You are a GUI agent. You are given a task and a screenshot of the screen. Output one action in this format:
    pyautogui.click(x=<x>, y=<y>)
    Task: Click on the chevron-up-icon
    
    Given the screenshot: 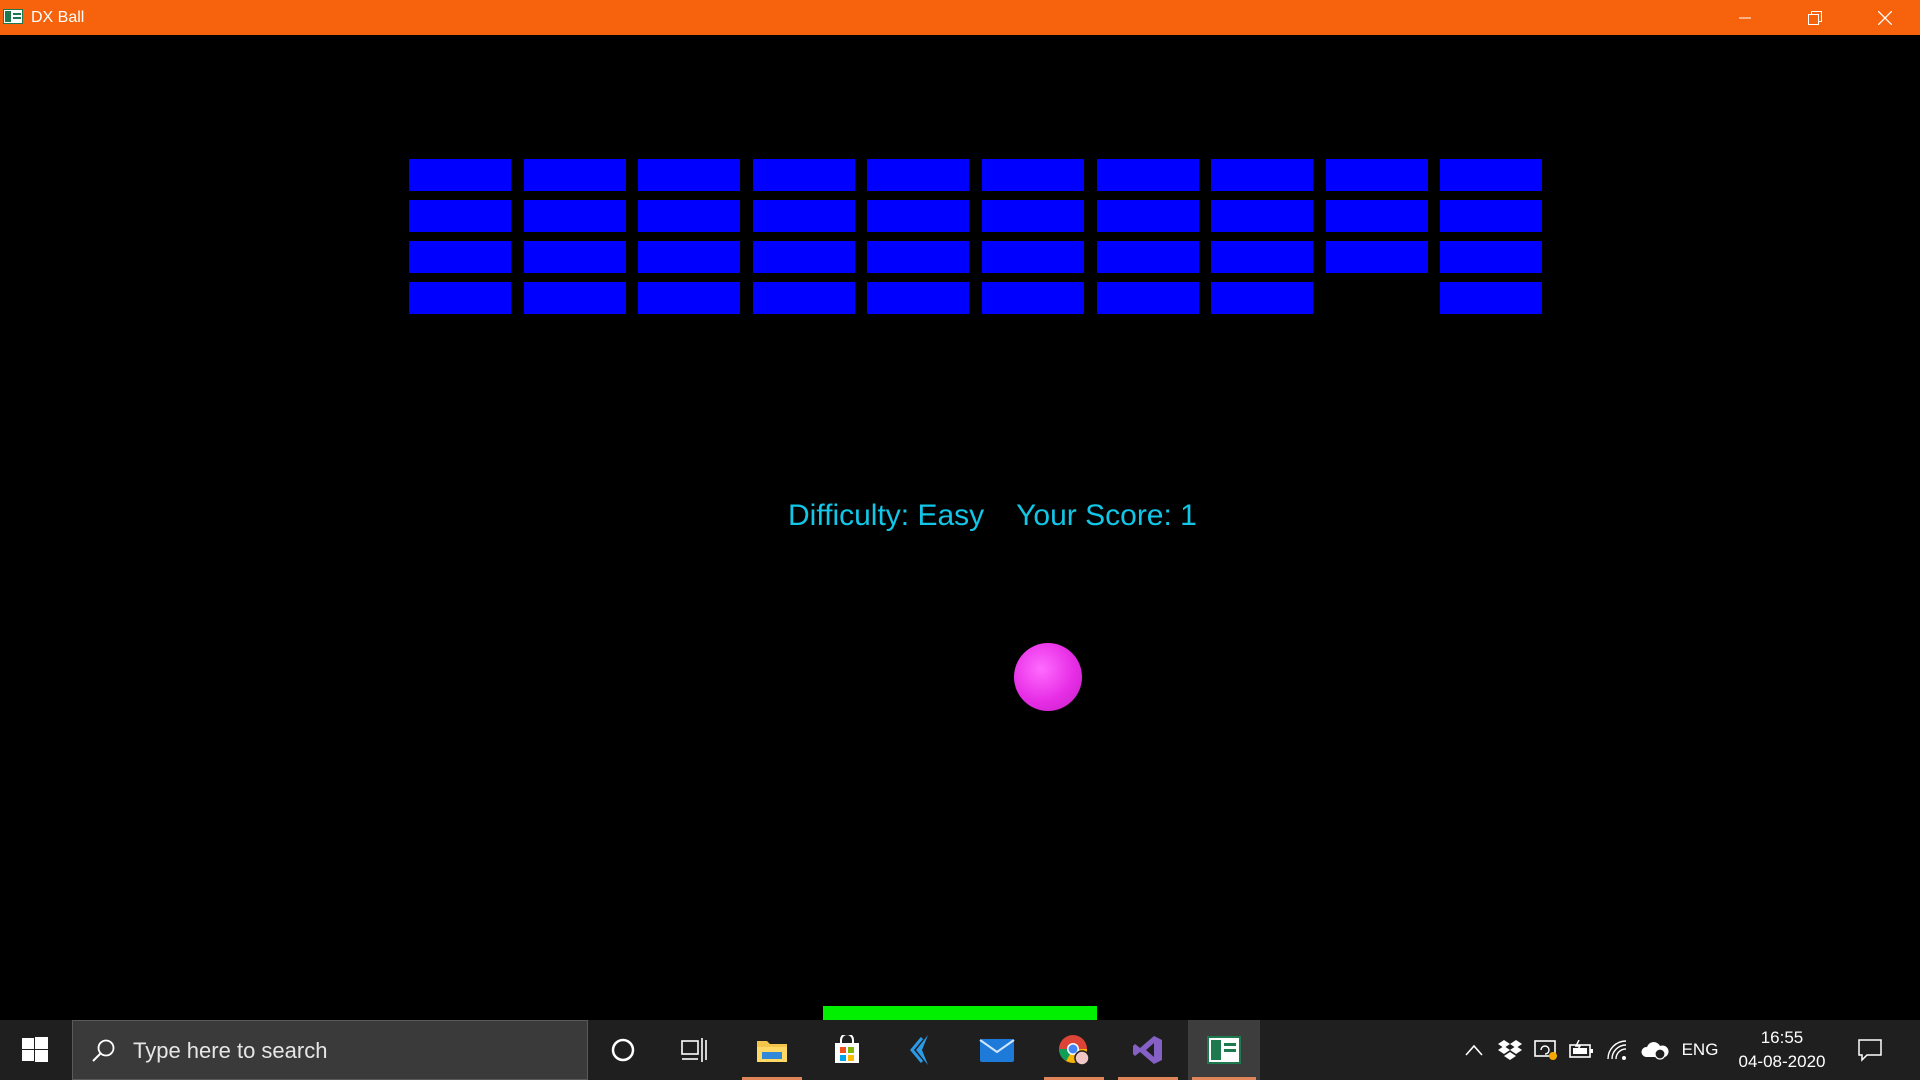 What is the action you would take?
    pyautogui.click(x=1474, y=1050)
    